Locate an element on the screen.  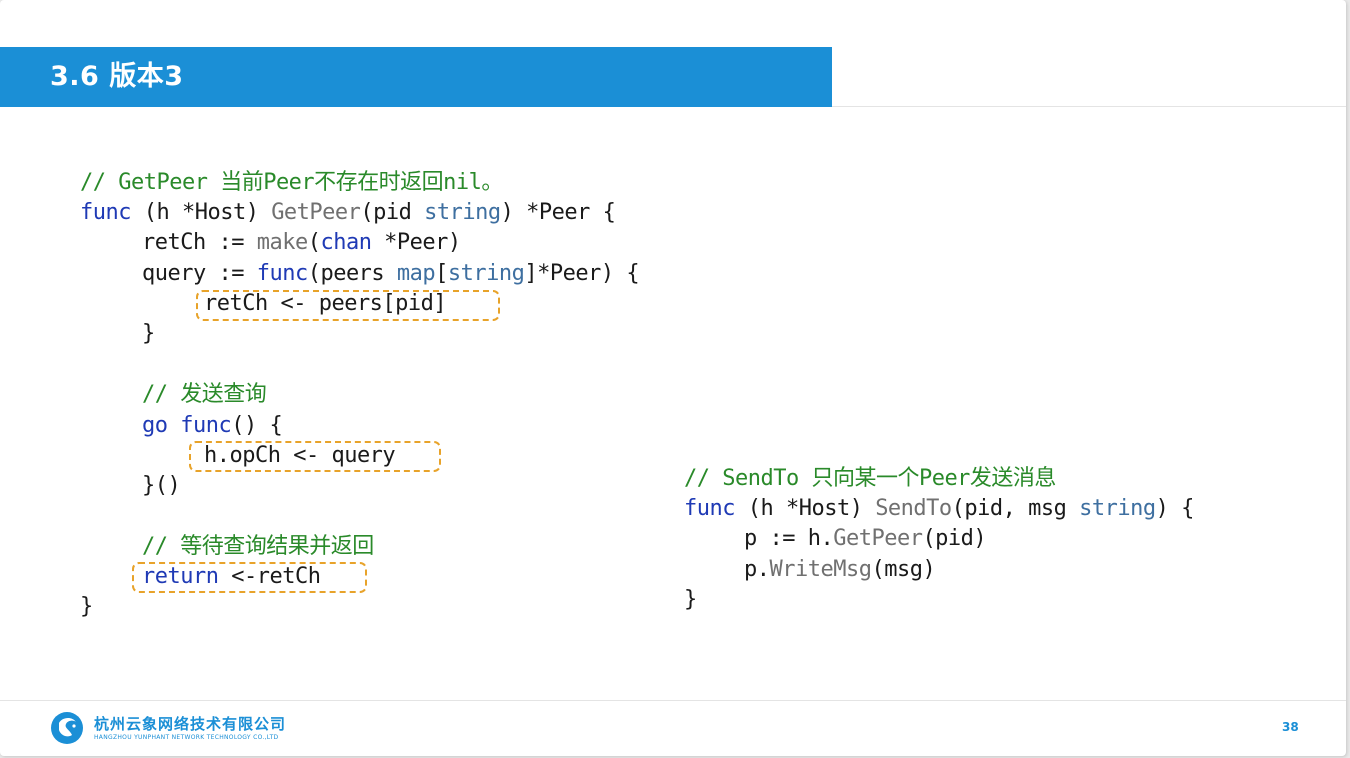
code-text: ) *Peer { is located at coordinates (558, 212).